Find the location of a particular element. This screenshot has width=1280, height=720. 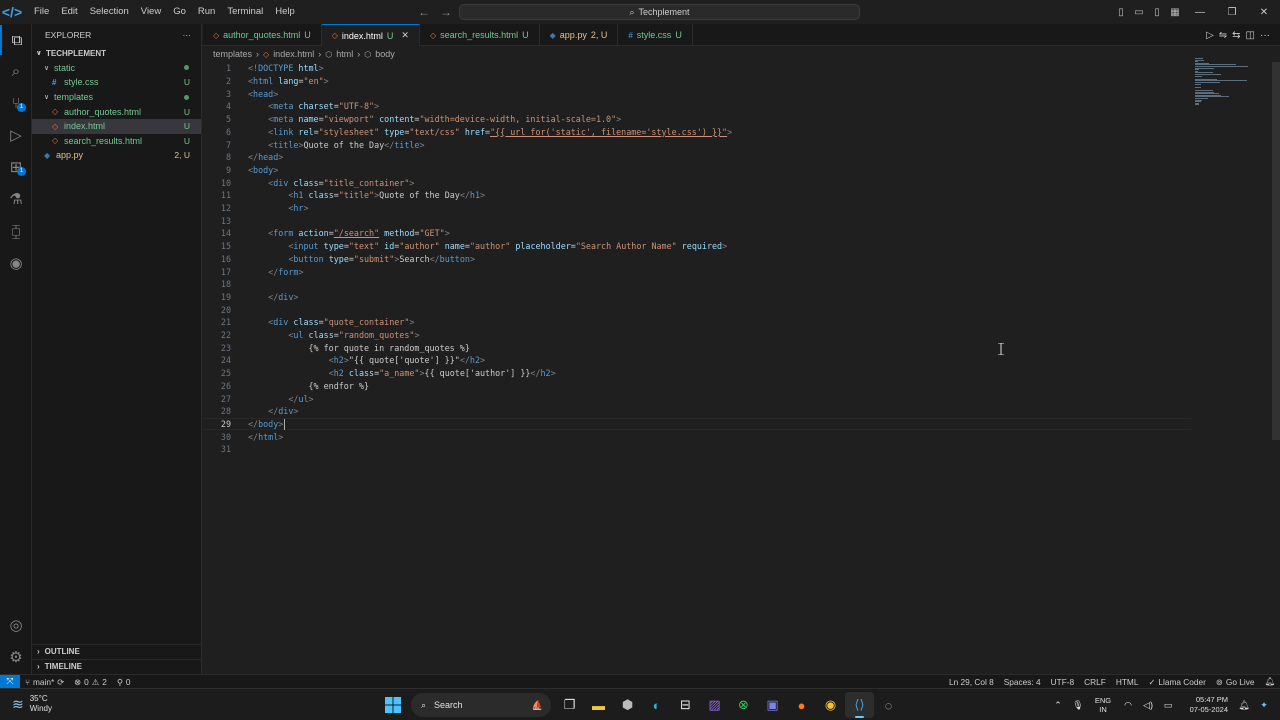

vscode-taskbar-icon: ⟨⟩ is located at coordinates (859, 705).